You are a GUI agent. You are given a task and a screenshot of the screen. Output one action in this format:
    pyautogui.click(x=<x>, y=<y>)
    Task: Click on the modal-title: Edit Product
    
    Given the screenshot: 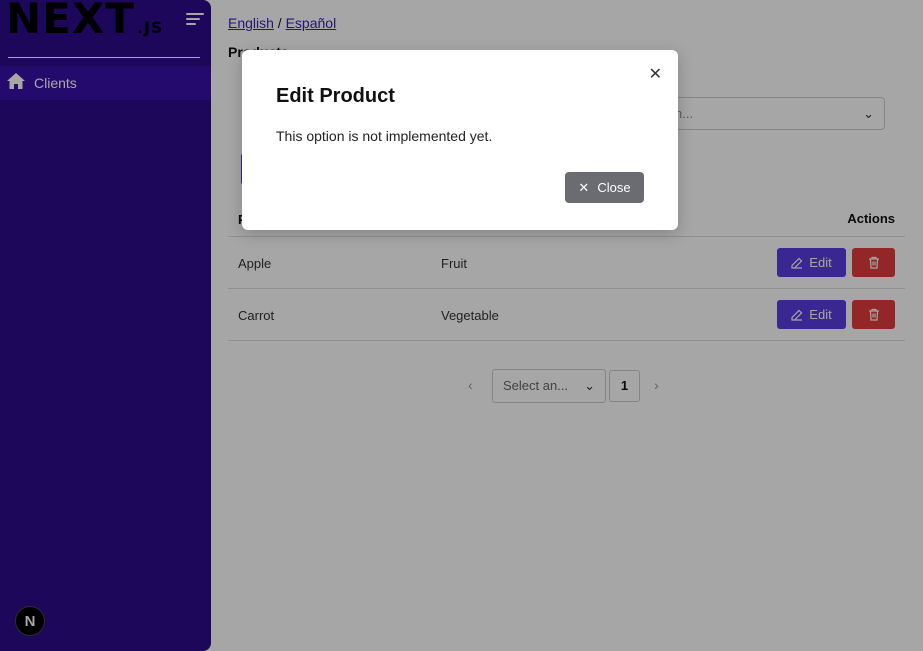 What is the action you would take?
    pyautogui.click(x=335, y=96)
    